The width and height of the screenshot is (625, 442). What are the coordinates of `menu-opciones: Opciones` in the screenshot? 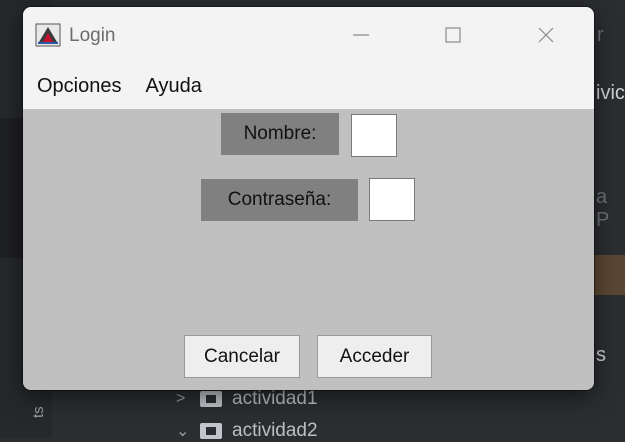 It's located at (85, 86).